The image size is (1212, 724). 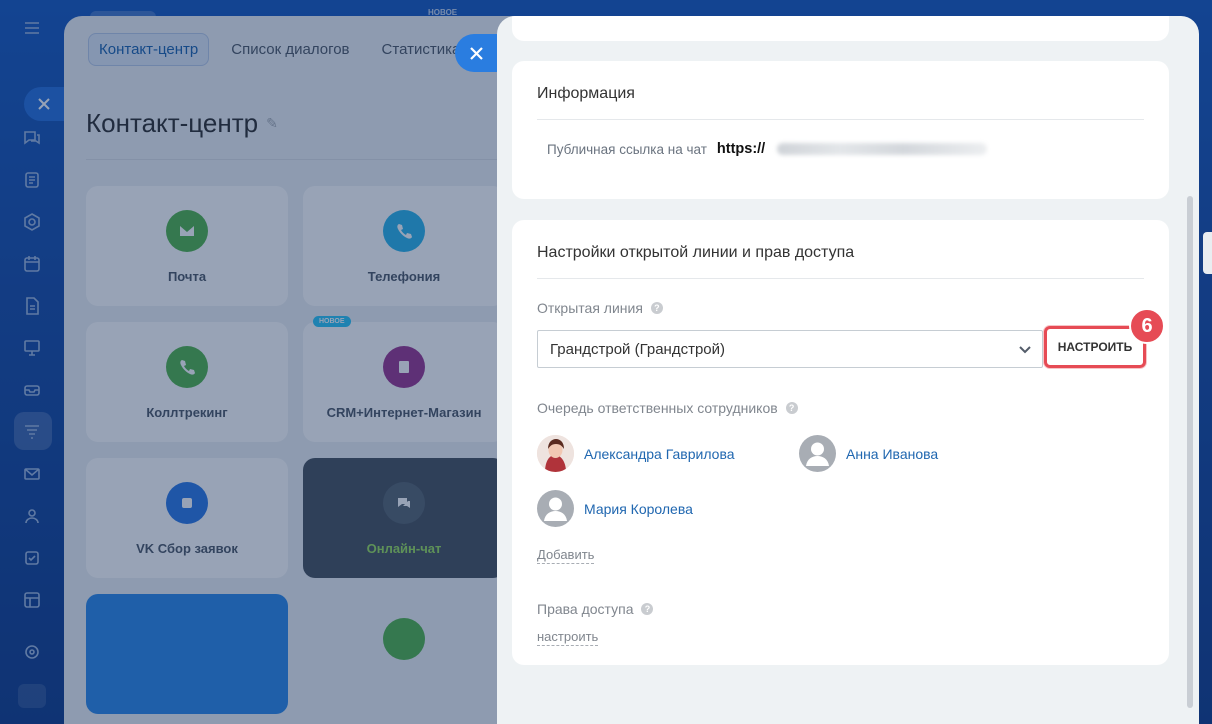 I want to click on rail-bottom-button, so click(x=32, y=696).